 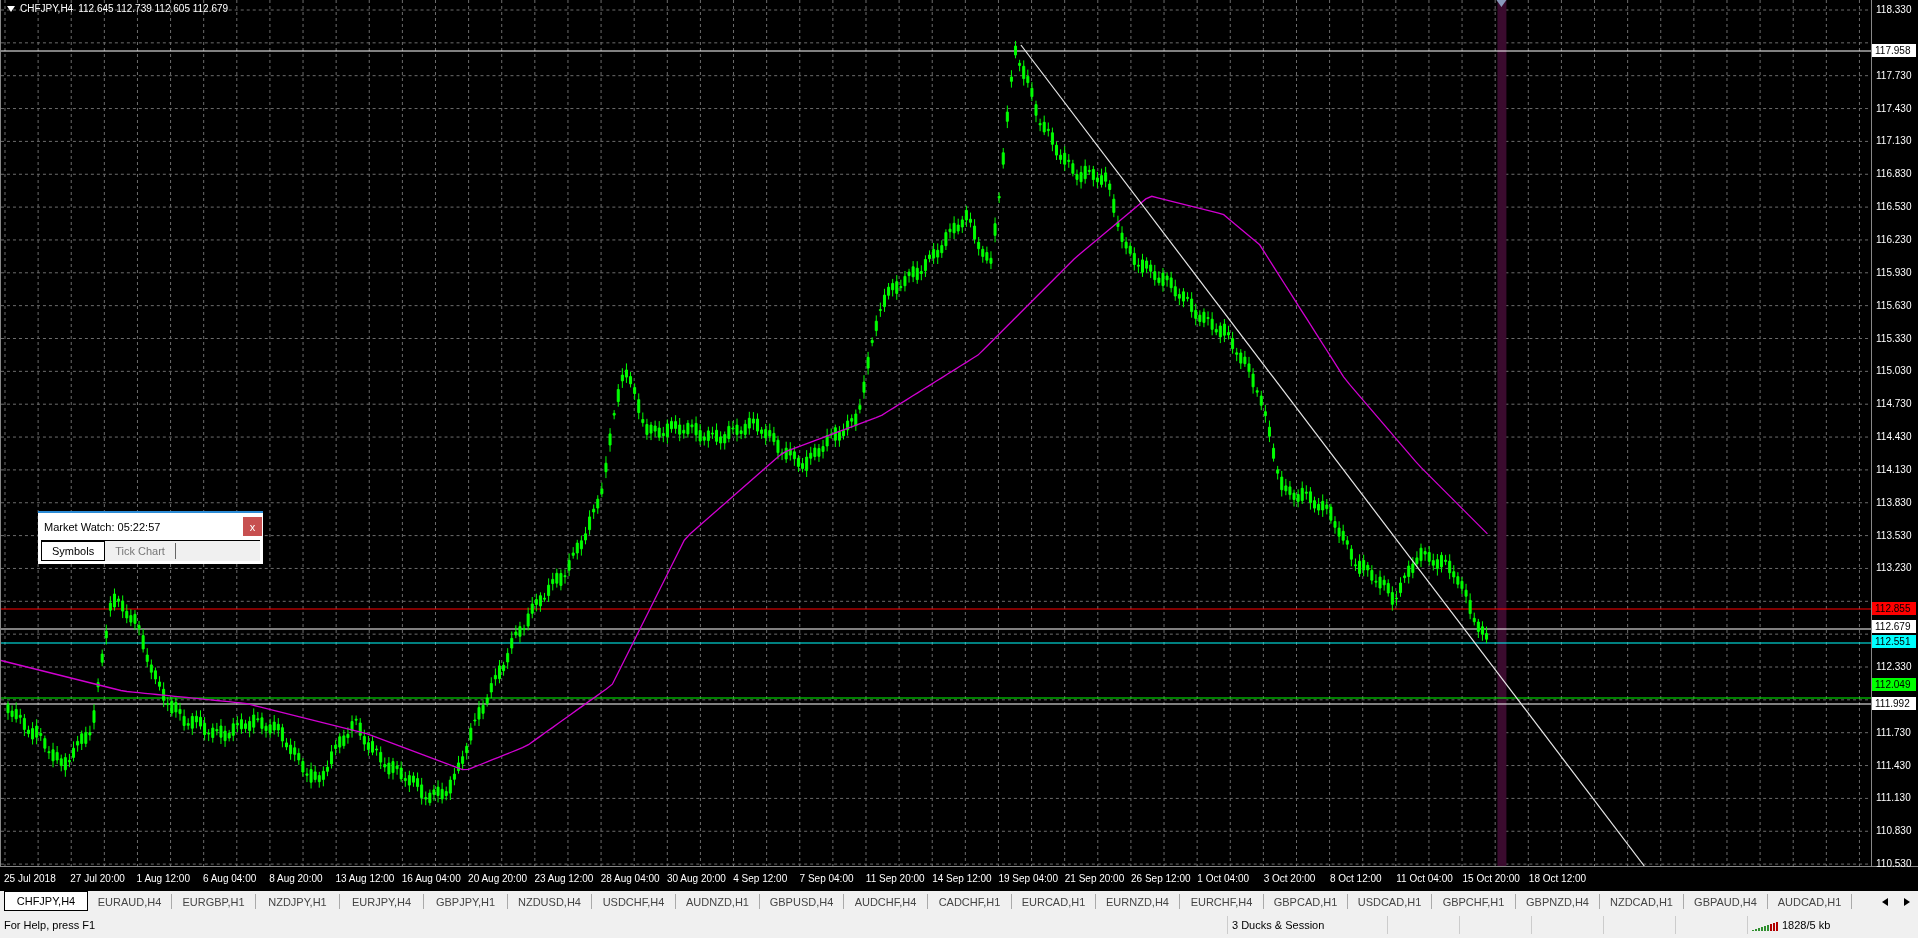 I want to click on time-label: 18 Oct 12:00, so click(x=1558, y=879).